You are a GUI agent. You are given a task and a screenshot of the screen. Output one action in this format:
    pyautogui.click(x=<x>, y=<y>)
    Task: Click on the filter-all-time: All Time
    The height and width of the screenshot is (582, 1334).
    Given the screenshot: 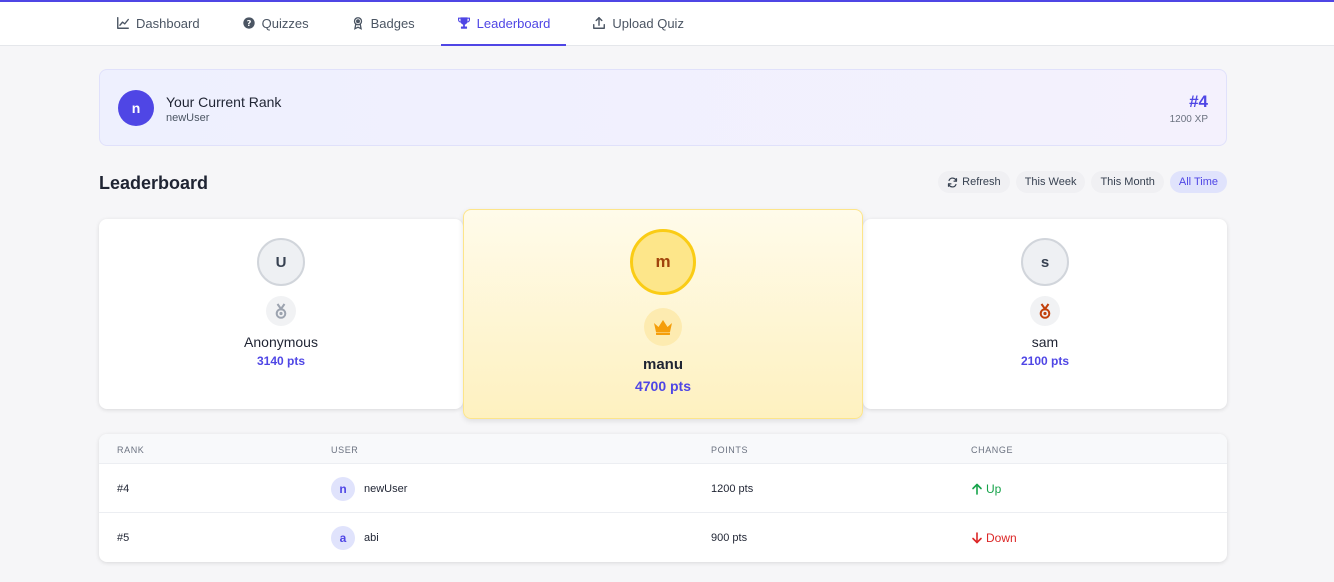 What is the action you would take?
    pyautogui.click(x=1198, y=182)
    